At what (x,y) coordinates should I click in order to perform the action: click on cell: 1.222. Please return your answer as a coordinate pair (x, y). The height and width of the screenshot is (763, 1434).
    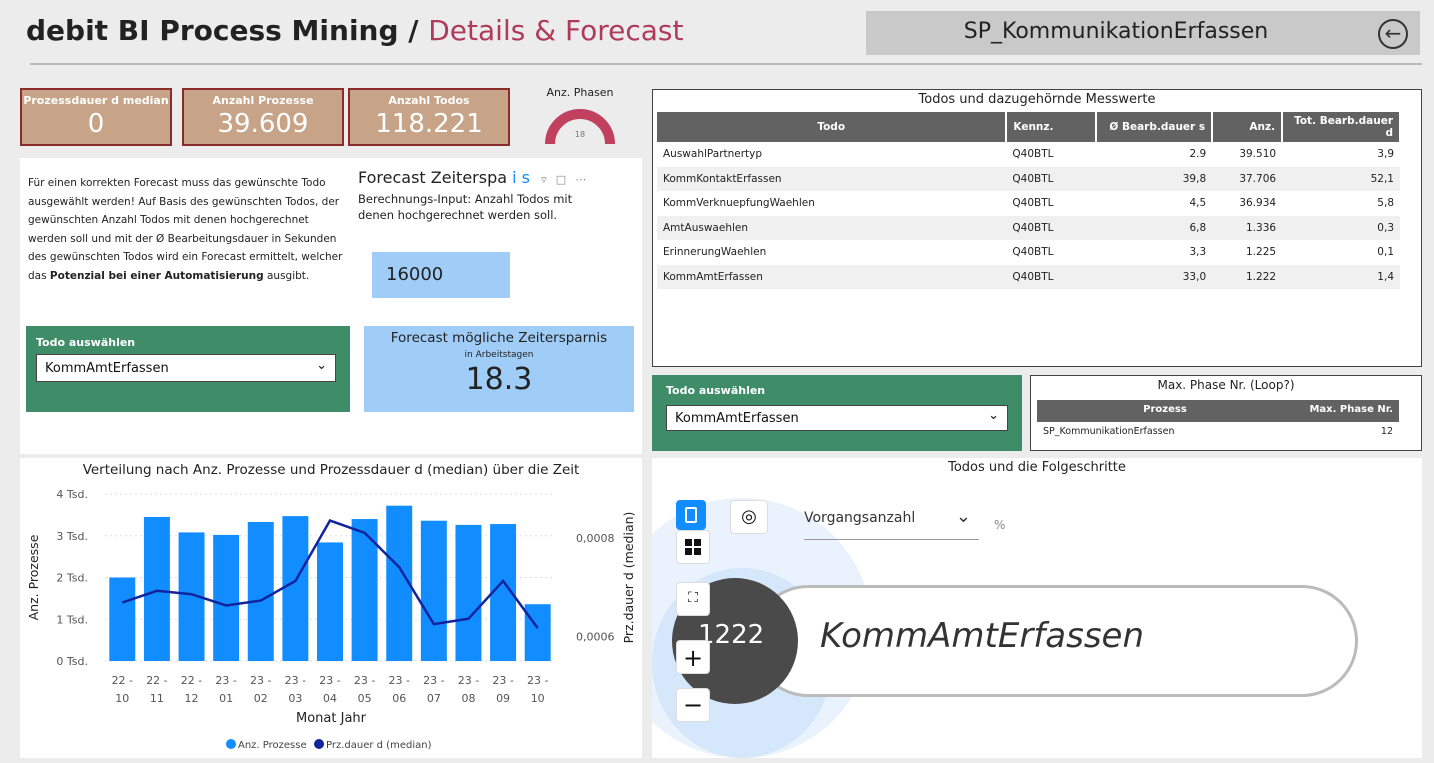
    Looking at the image, I should click on (1247, 276).